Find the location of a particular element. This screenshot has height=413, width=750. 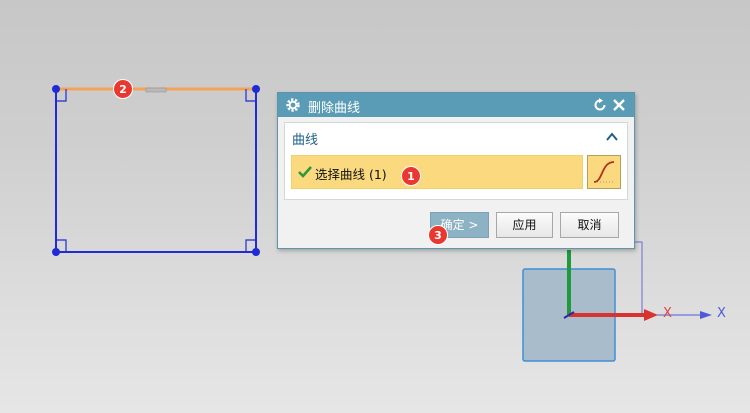

chevron-up-icon is located at coordinates (612, 137).